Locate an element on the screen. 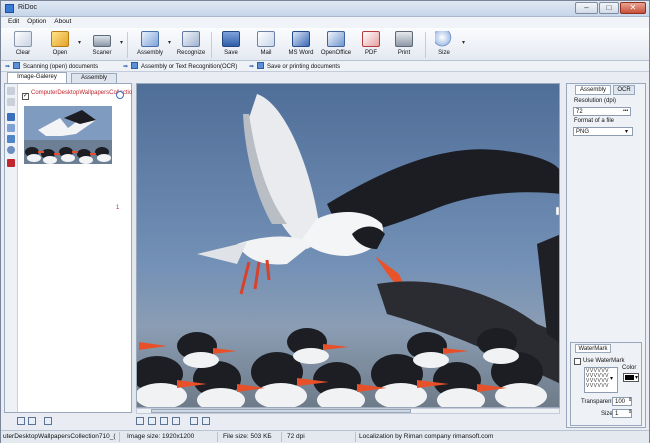  menu-about: About is located at coordinates (62, 21).